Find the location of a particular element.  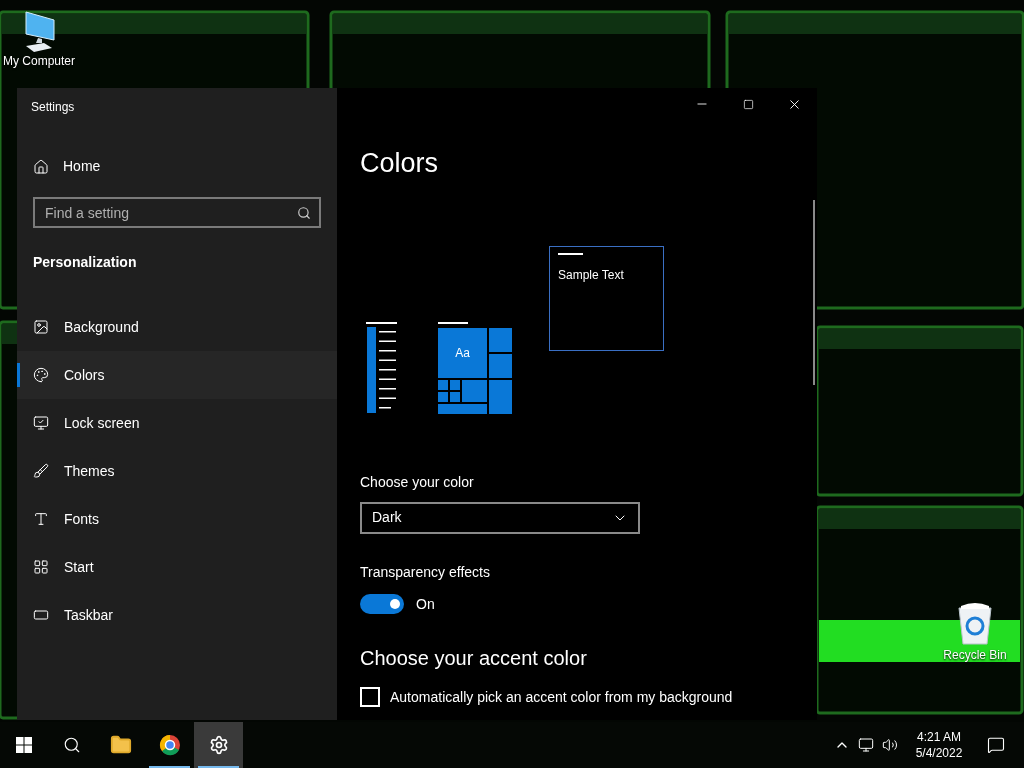

nav-item: Lock screen is located at coordinates (177, 423).